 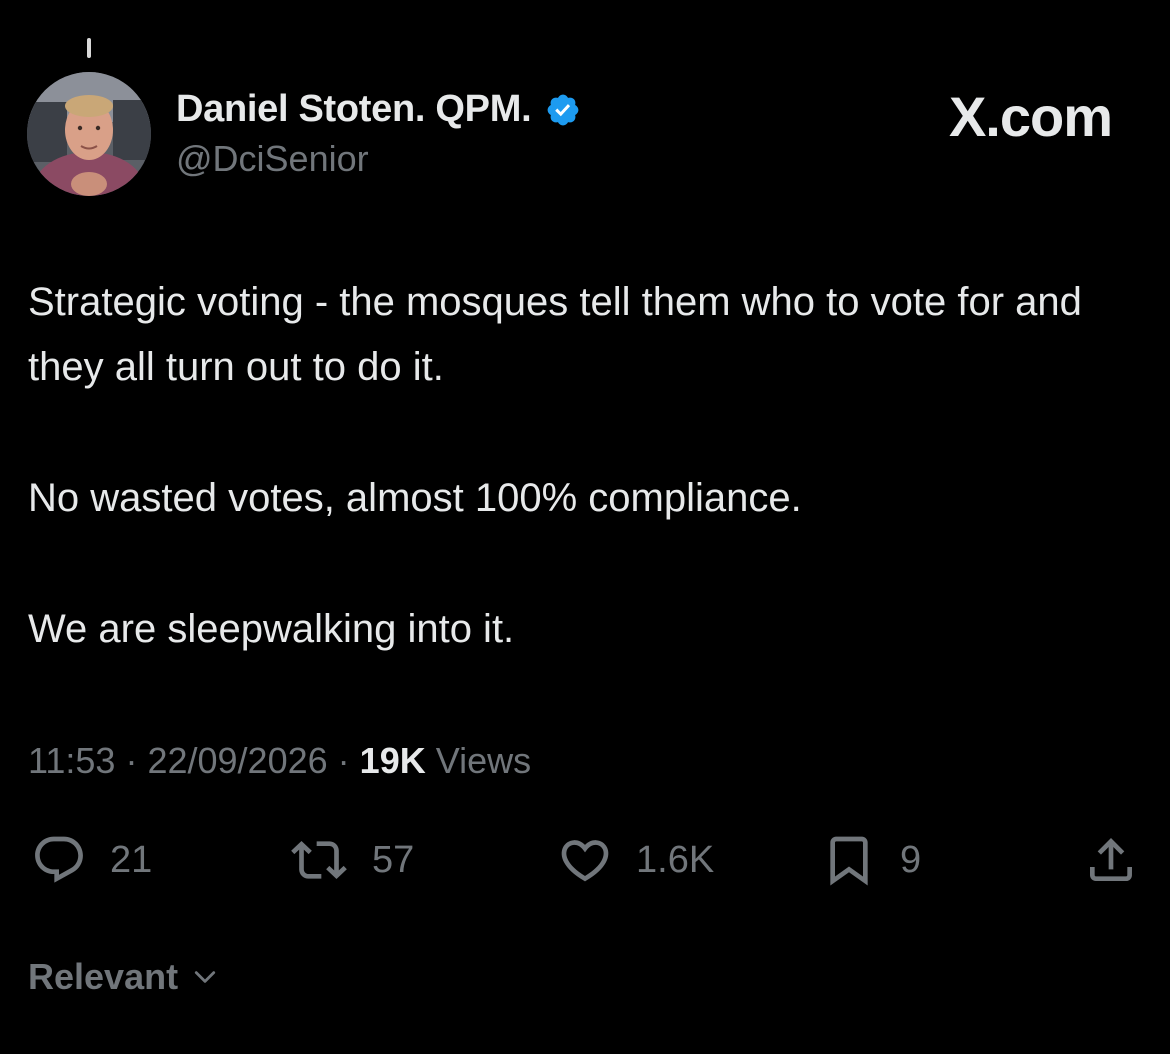 What do you see at coordinates (483, 760) in the screenshot?
I see `views-label: Views` at bounding box center [483, 760].